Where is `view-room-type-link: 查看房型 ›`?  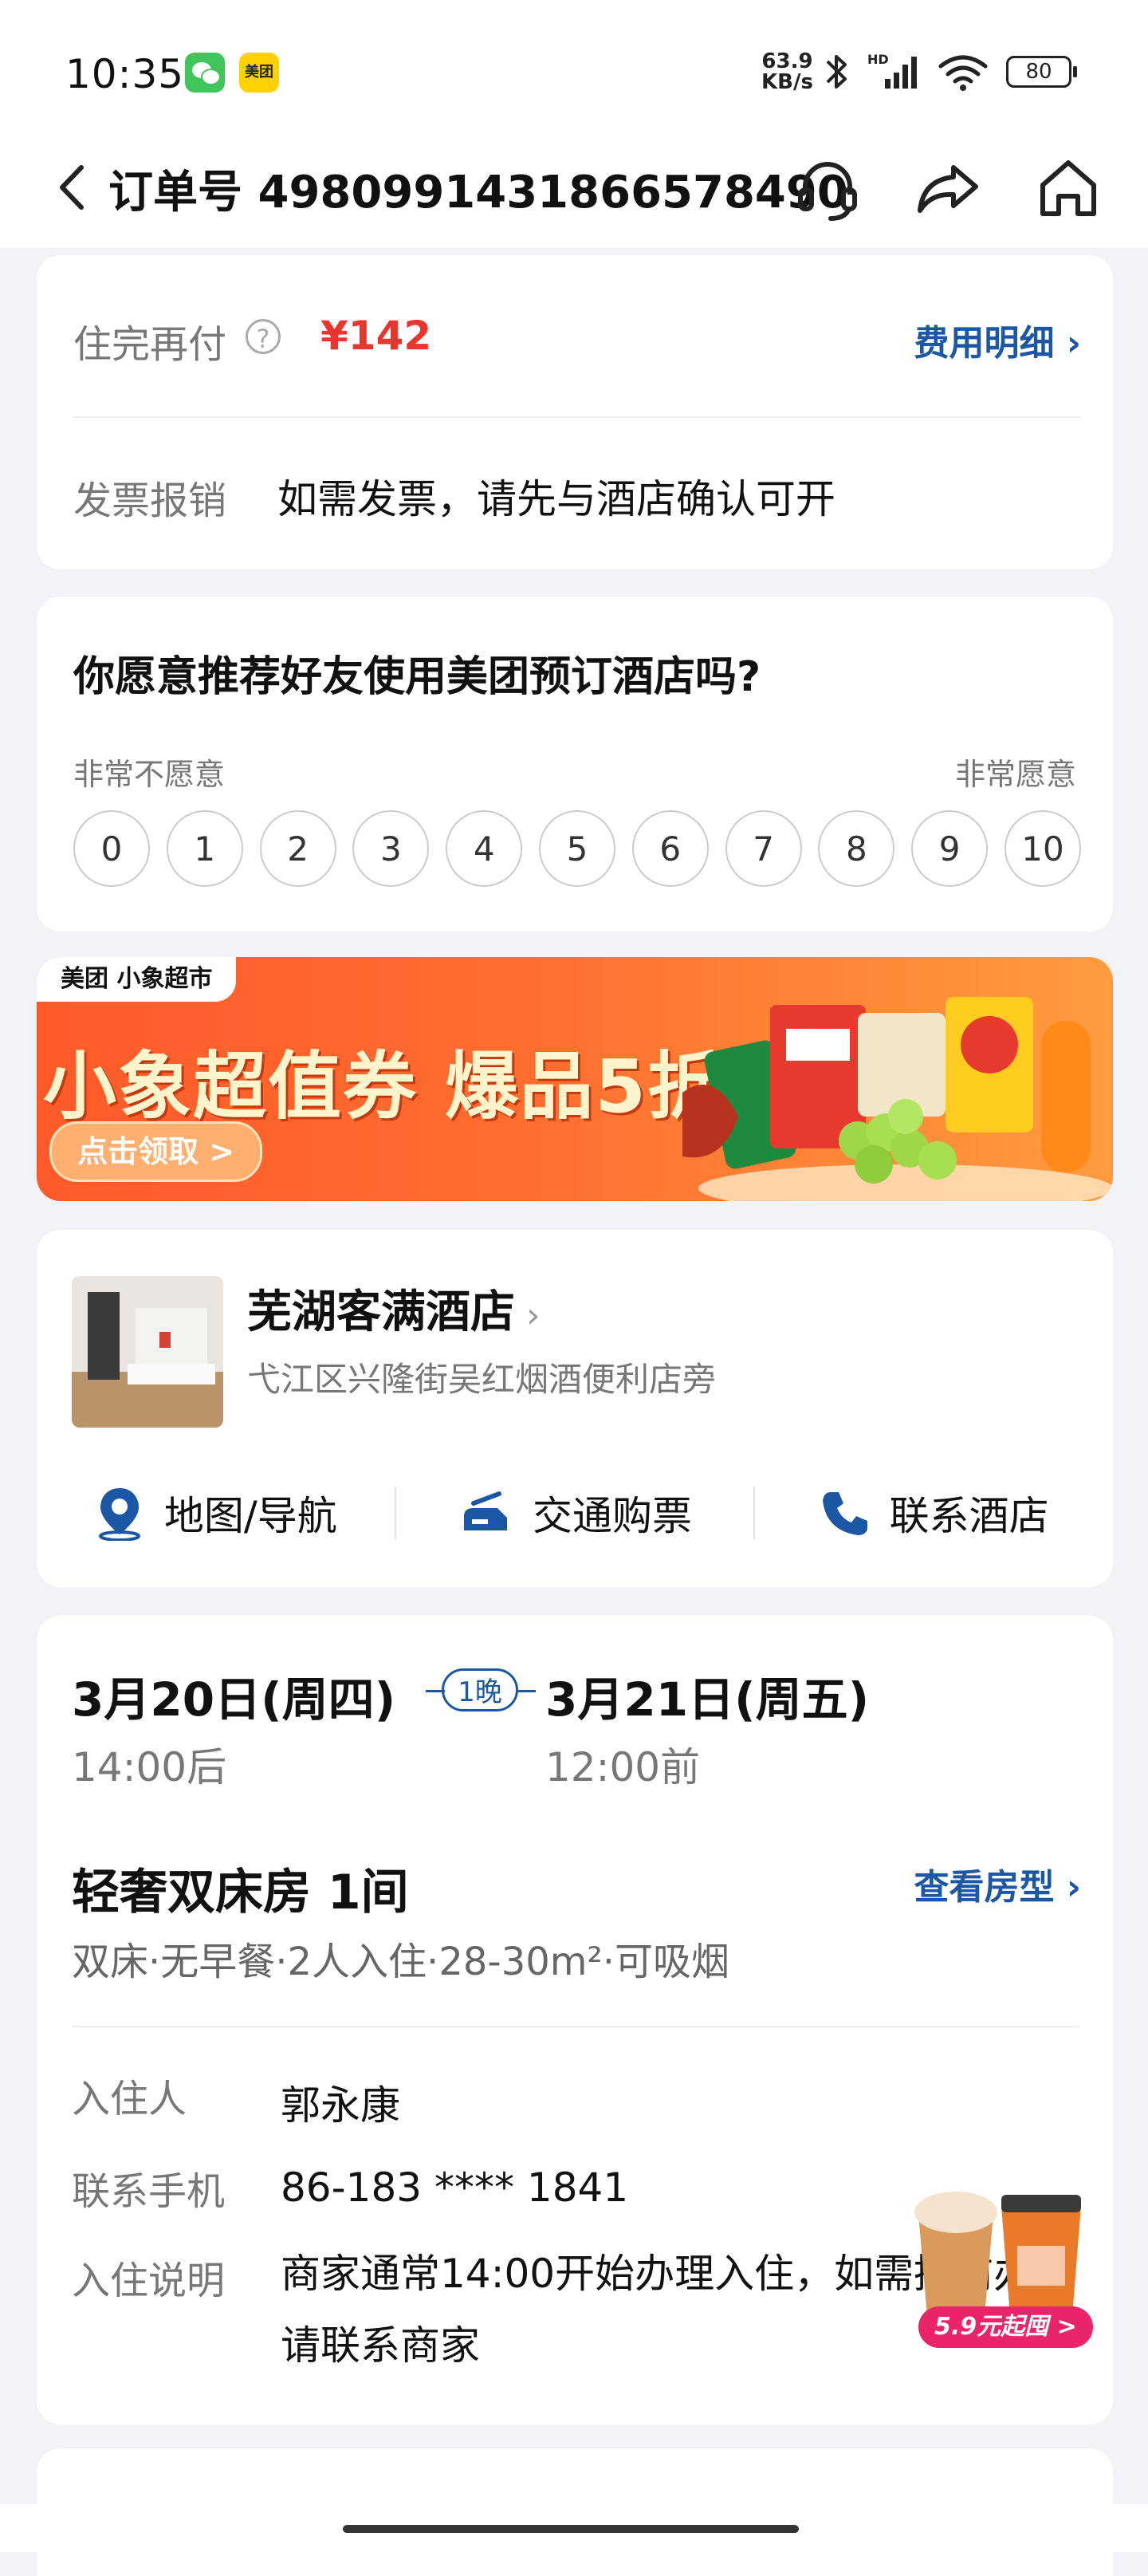 view-room-type-link: 查看房型 › is located at coordinates (997, 1883).